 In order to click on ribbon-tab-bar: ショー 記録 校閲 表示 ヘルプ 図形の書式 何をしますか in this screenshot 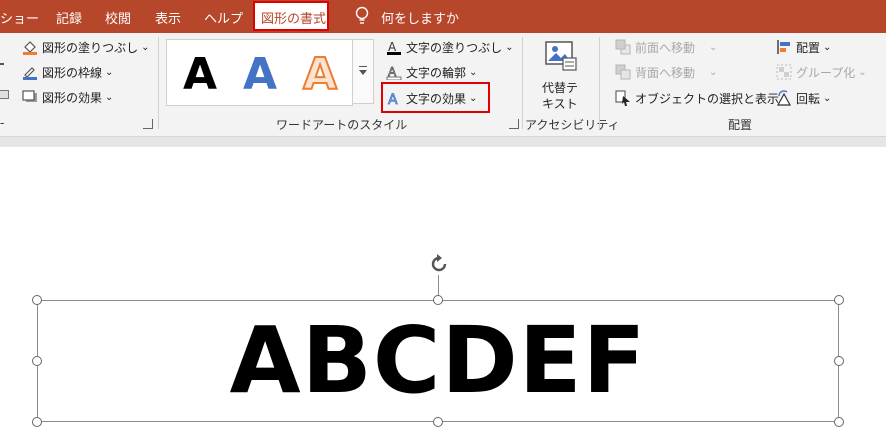, I will do `click(443, 16)`.